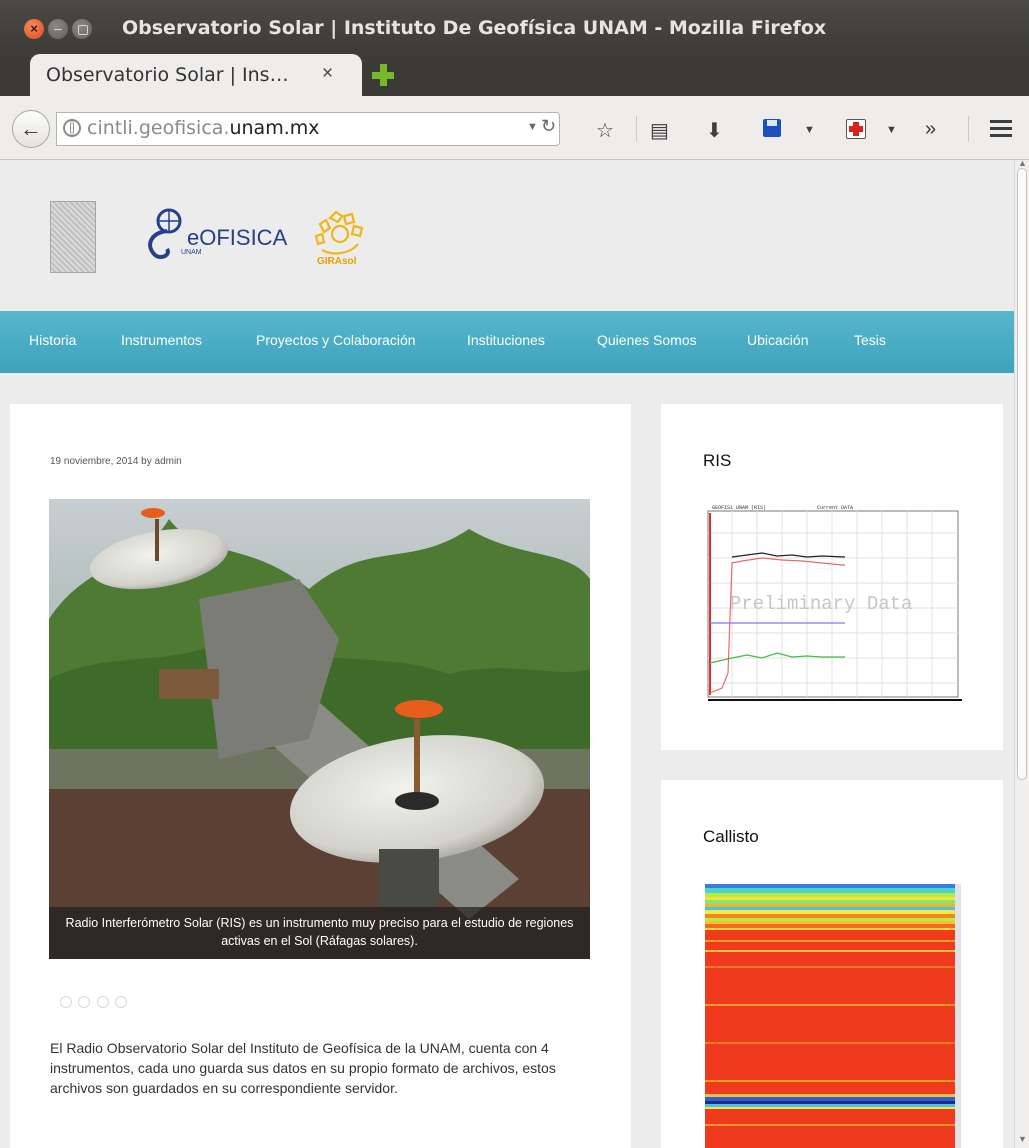 This screenshot has width=1029, height=1148. Describe the element at coordinates (833, 1016) in the screenshot. I see `callisto-spectrogram` at that location.